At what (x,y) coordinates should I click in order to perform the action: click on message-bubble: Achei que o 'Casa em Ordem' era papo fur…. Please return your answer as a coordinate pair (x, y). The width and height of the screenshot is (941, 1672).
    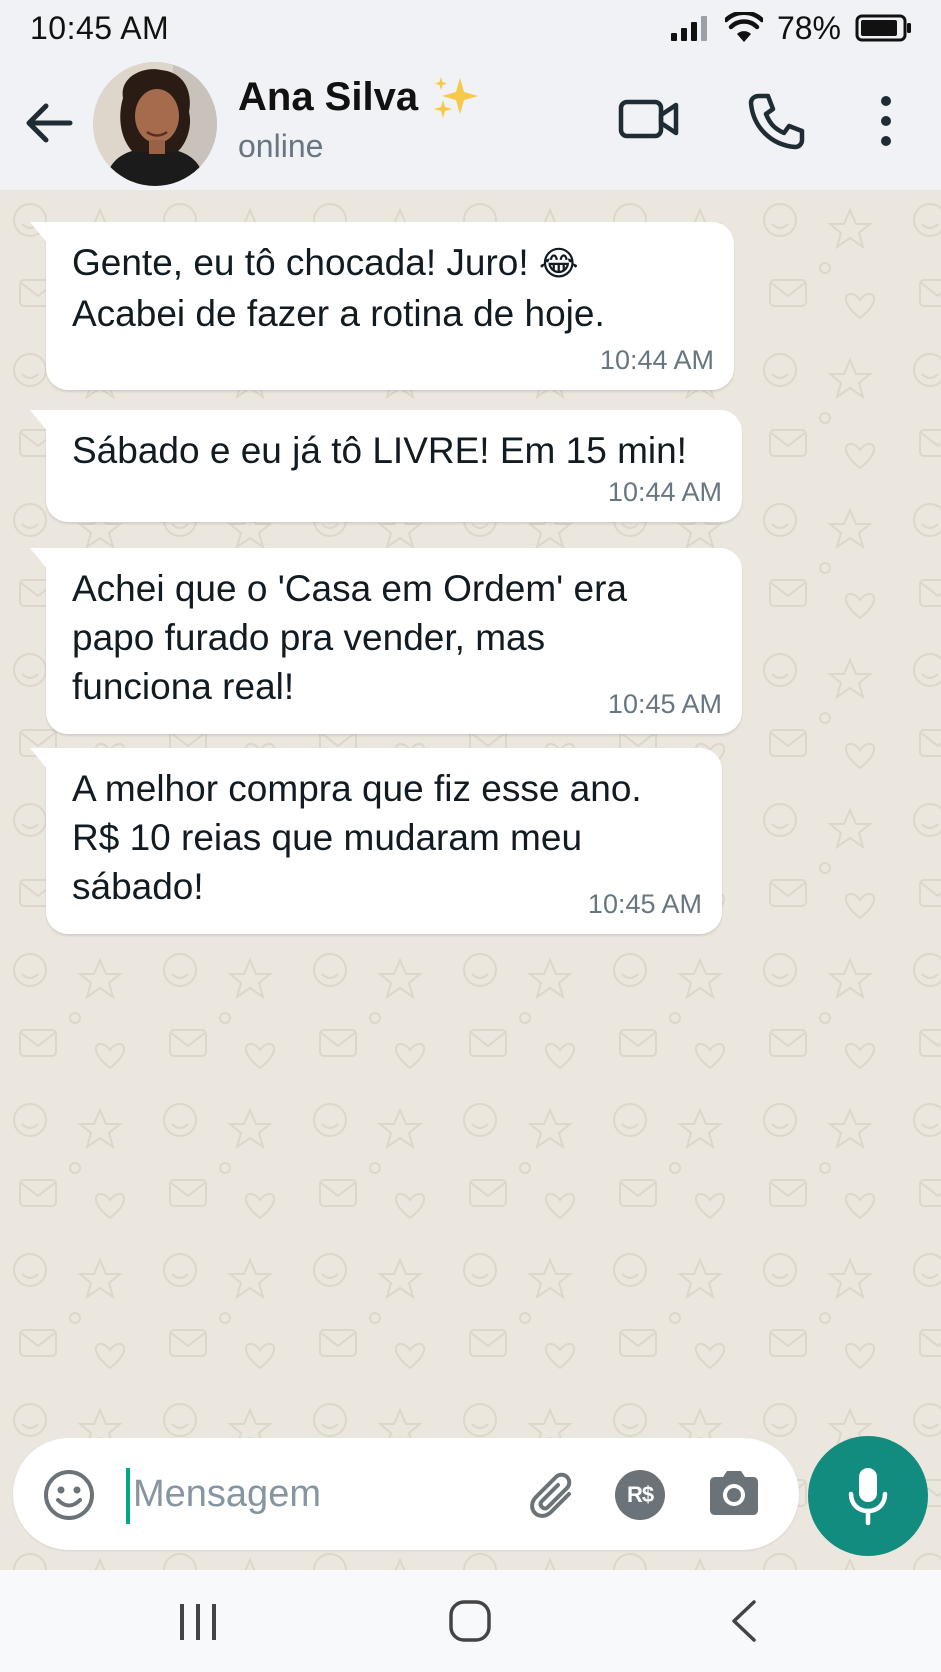
    Looking at the image, I should click on (386, 641).